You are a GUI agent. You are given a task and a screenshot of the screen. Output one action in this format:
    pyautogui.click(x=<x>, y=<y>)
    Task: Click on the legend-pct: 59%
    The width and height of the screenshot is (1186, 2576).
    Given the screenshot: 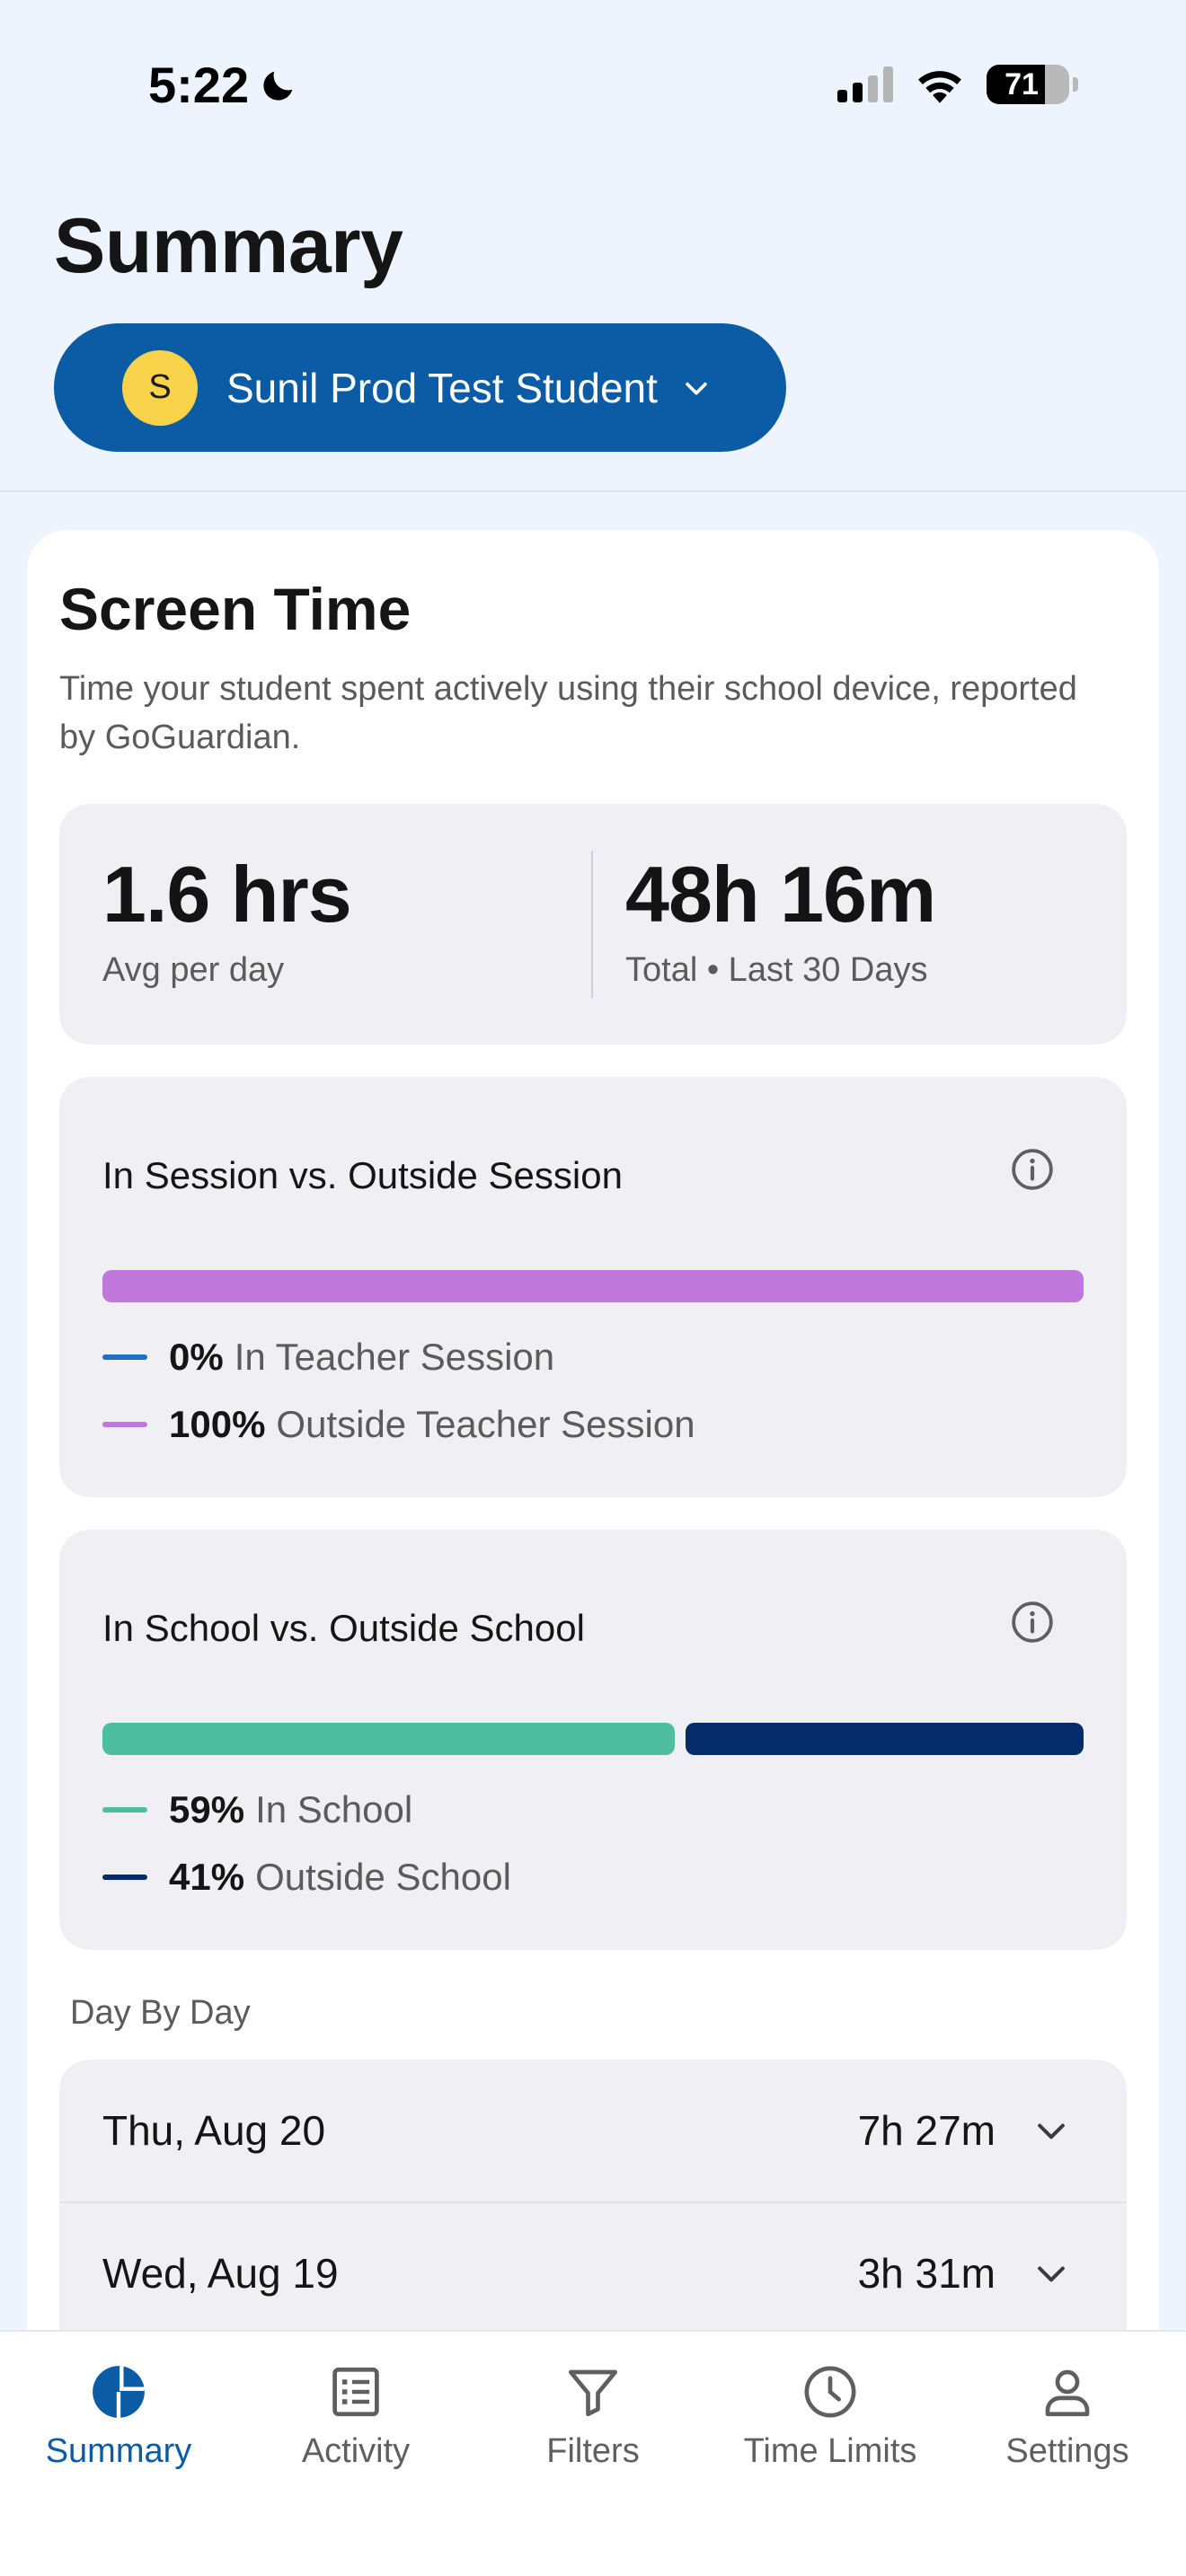 What is the action you would take?
    pyautogui.click(x=207, y=1809)
    